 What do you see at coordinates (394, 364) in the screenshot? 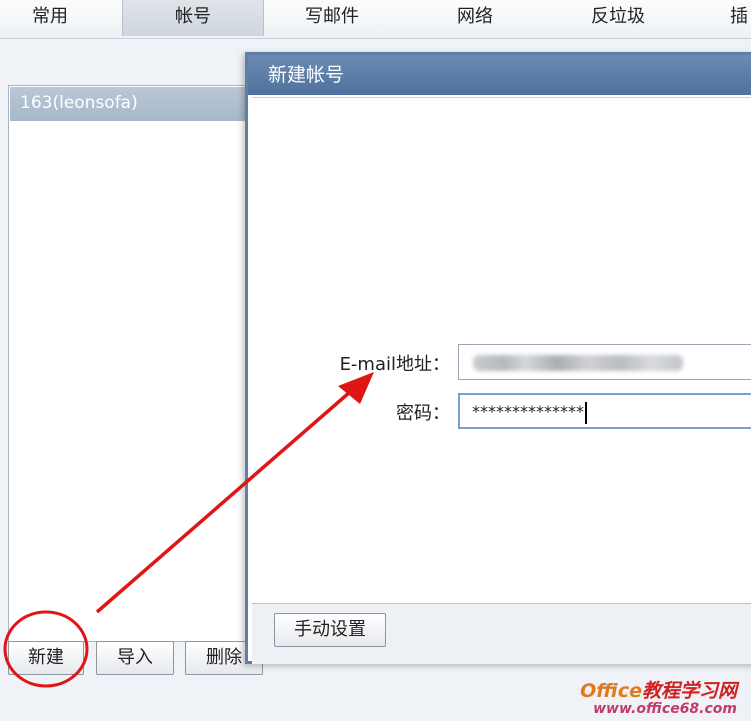
I see `email-label: E-mail地址：` at bounding box center [394, 364].